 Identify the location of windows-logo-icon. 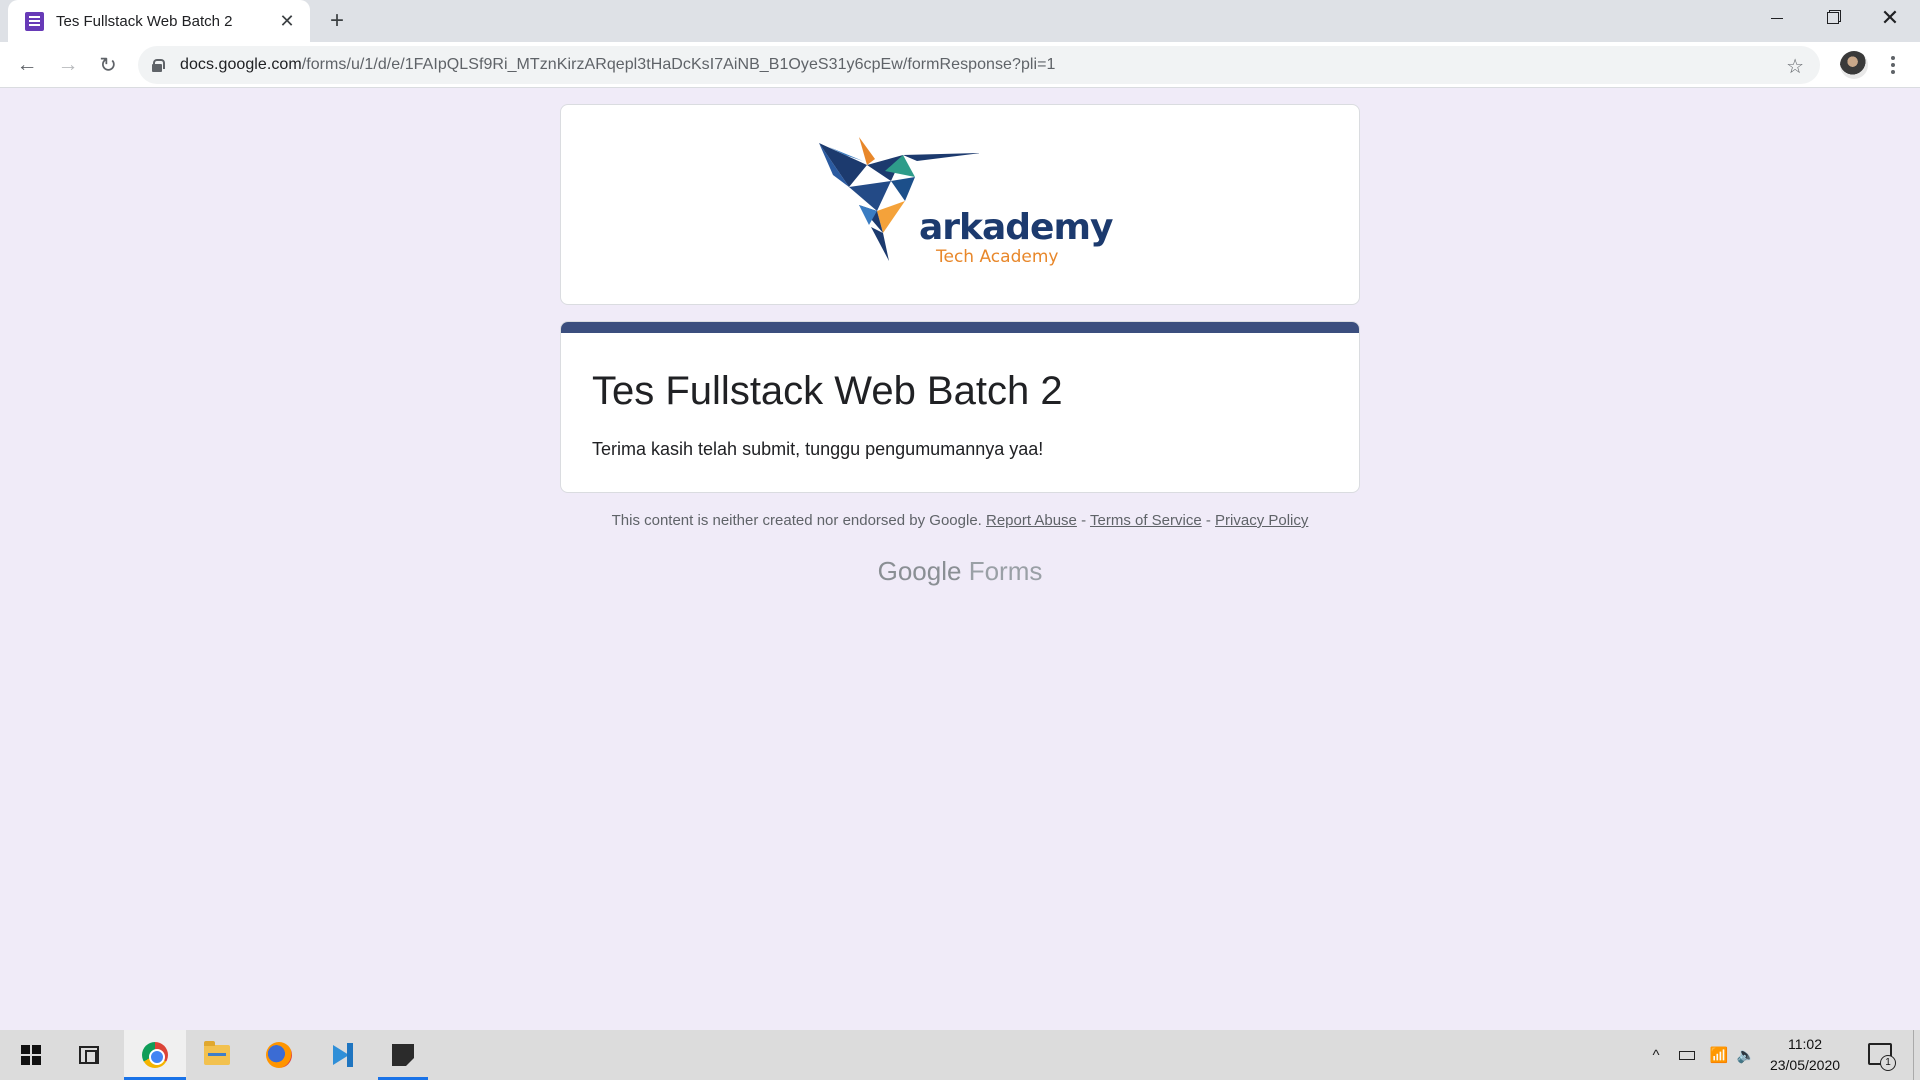
(31, 1055).